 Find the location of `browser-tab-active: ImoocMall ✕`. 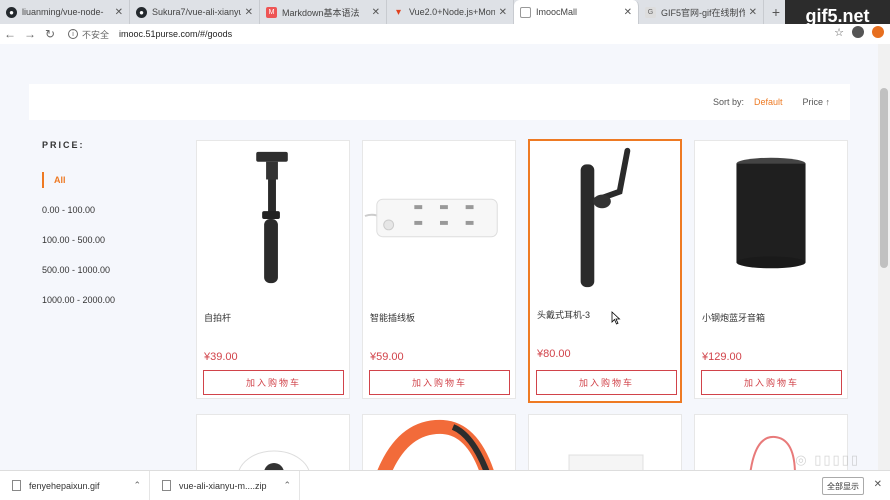

browser-tab-active: ImoocMall ✕ is located at coordinates (576, 12).